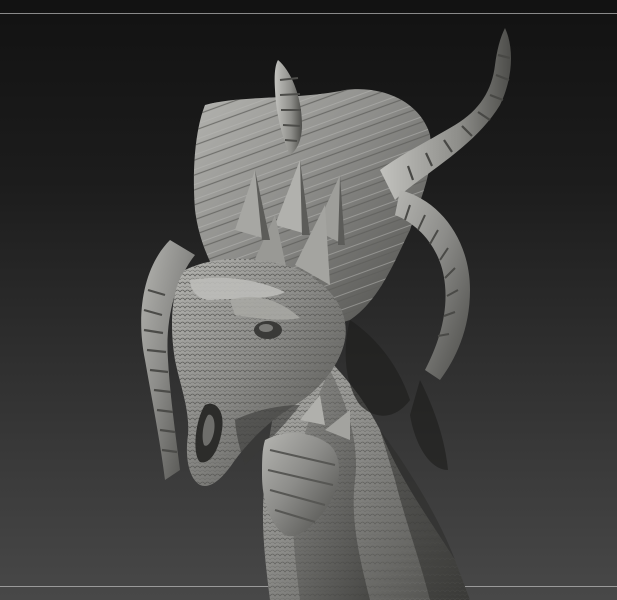 The height and width of the screenshot is (600, 617). I want to click on horn-right-lower, so click(432, 285).